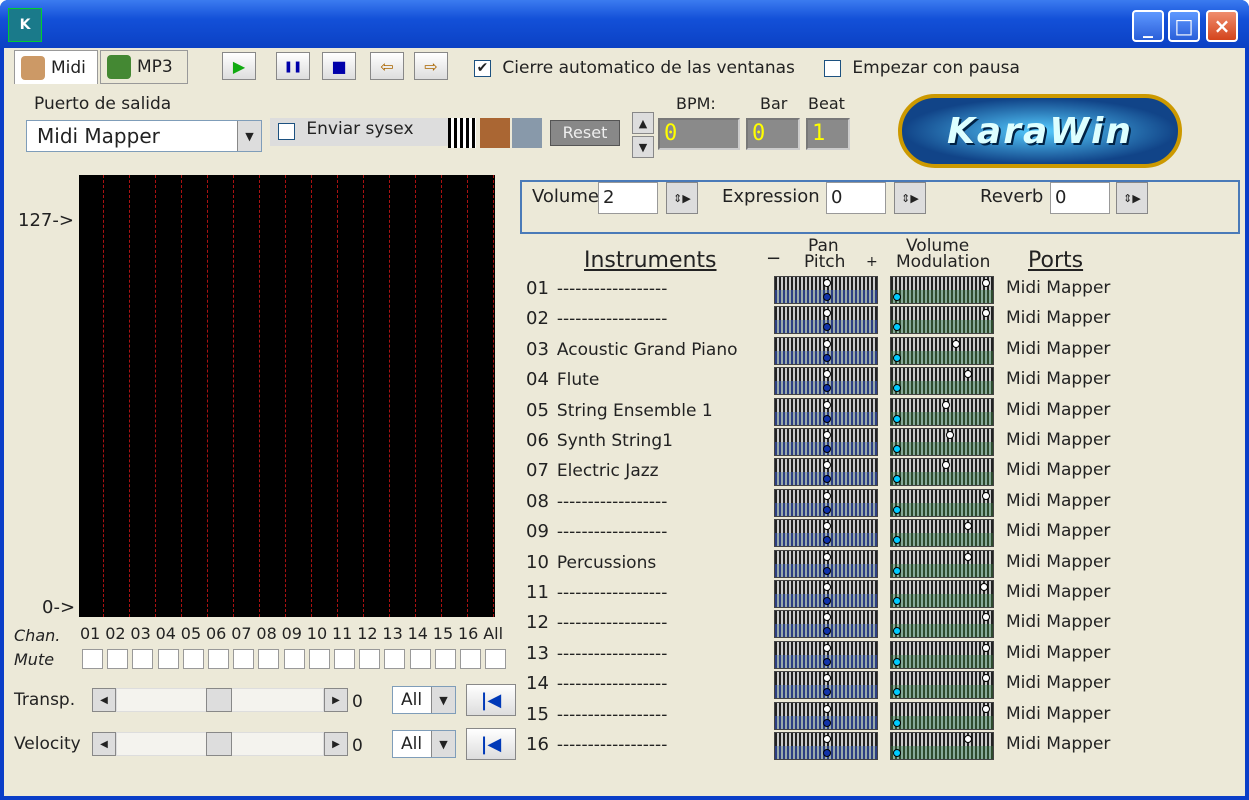 This screenshot has height=800, width=1249. What do you see at coordinates (628, 198) in the screenshot?
I see `volume-input: 2` at bounding box center [628, 198].